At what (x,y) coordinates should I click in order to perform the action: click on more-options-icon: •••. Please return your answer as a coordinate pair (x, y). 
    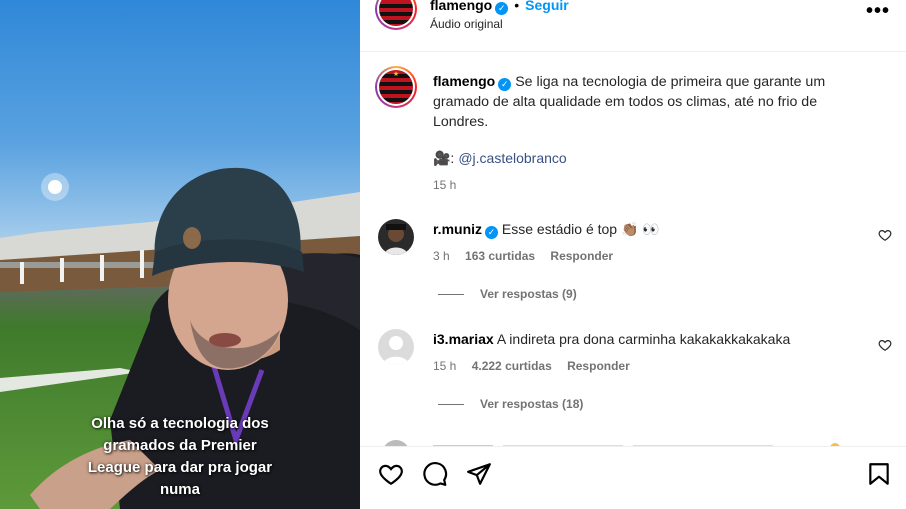
    Looking at the image, I should click on (878, 11).